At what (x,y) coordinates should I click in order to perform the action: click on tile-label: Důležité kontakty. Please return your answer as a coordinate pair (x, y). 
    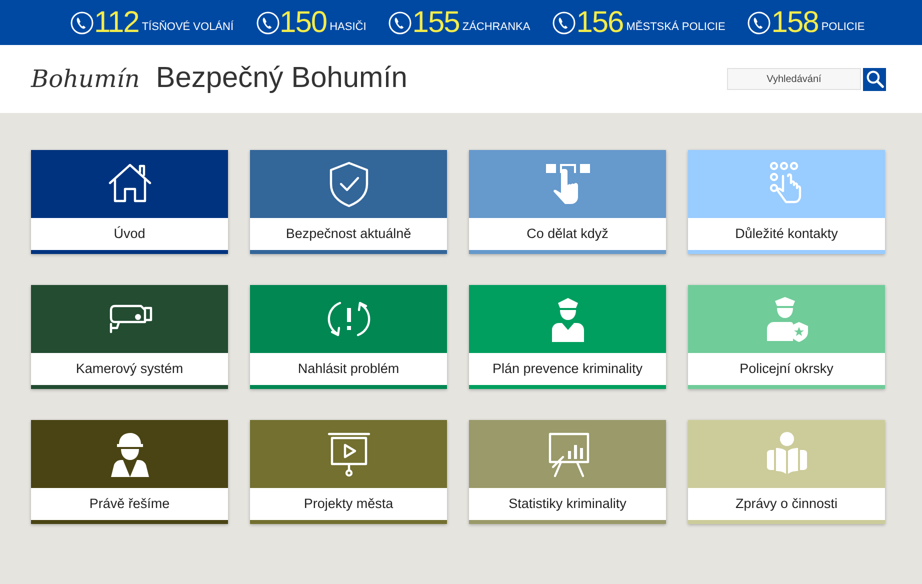
    Looking at the image, I should click on (786, 233).